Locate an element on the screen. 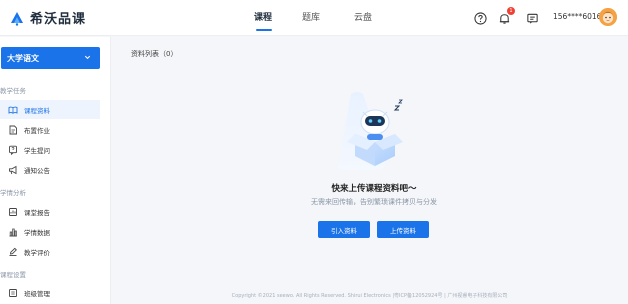  tab-course: 课程 is located at coordinates (264, 18).